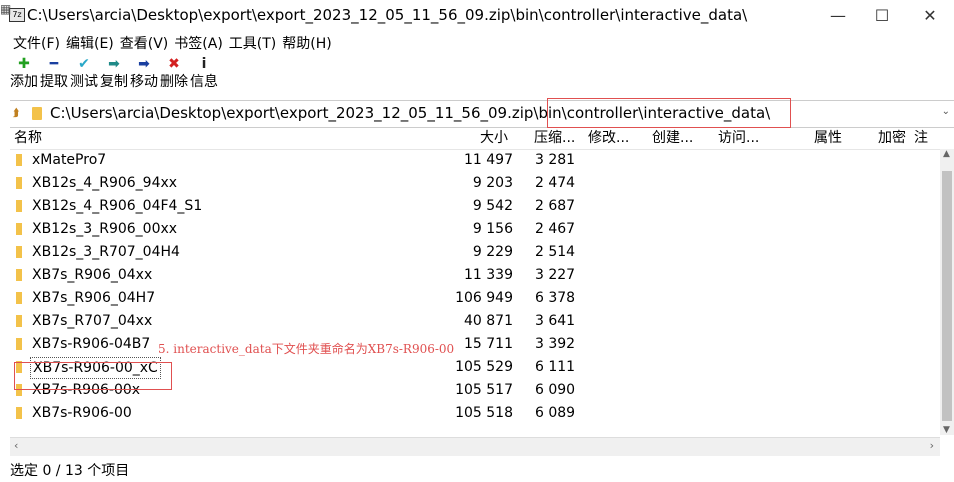 This screenshot has width=954, height=482. What do you see at coordinates (28, 138) in the screenshot?
I see `col-name: 名称` at bounding box center [28, 138].